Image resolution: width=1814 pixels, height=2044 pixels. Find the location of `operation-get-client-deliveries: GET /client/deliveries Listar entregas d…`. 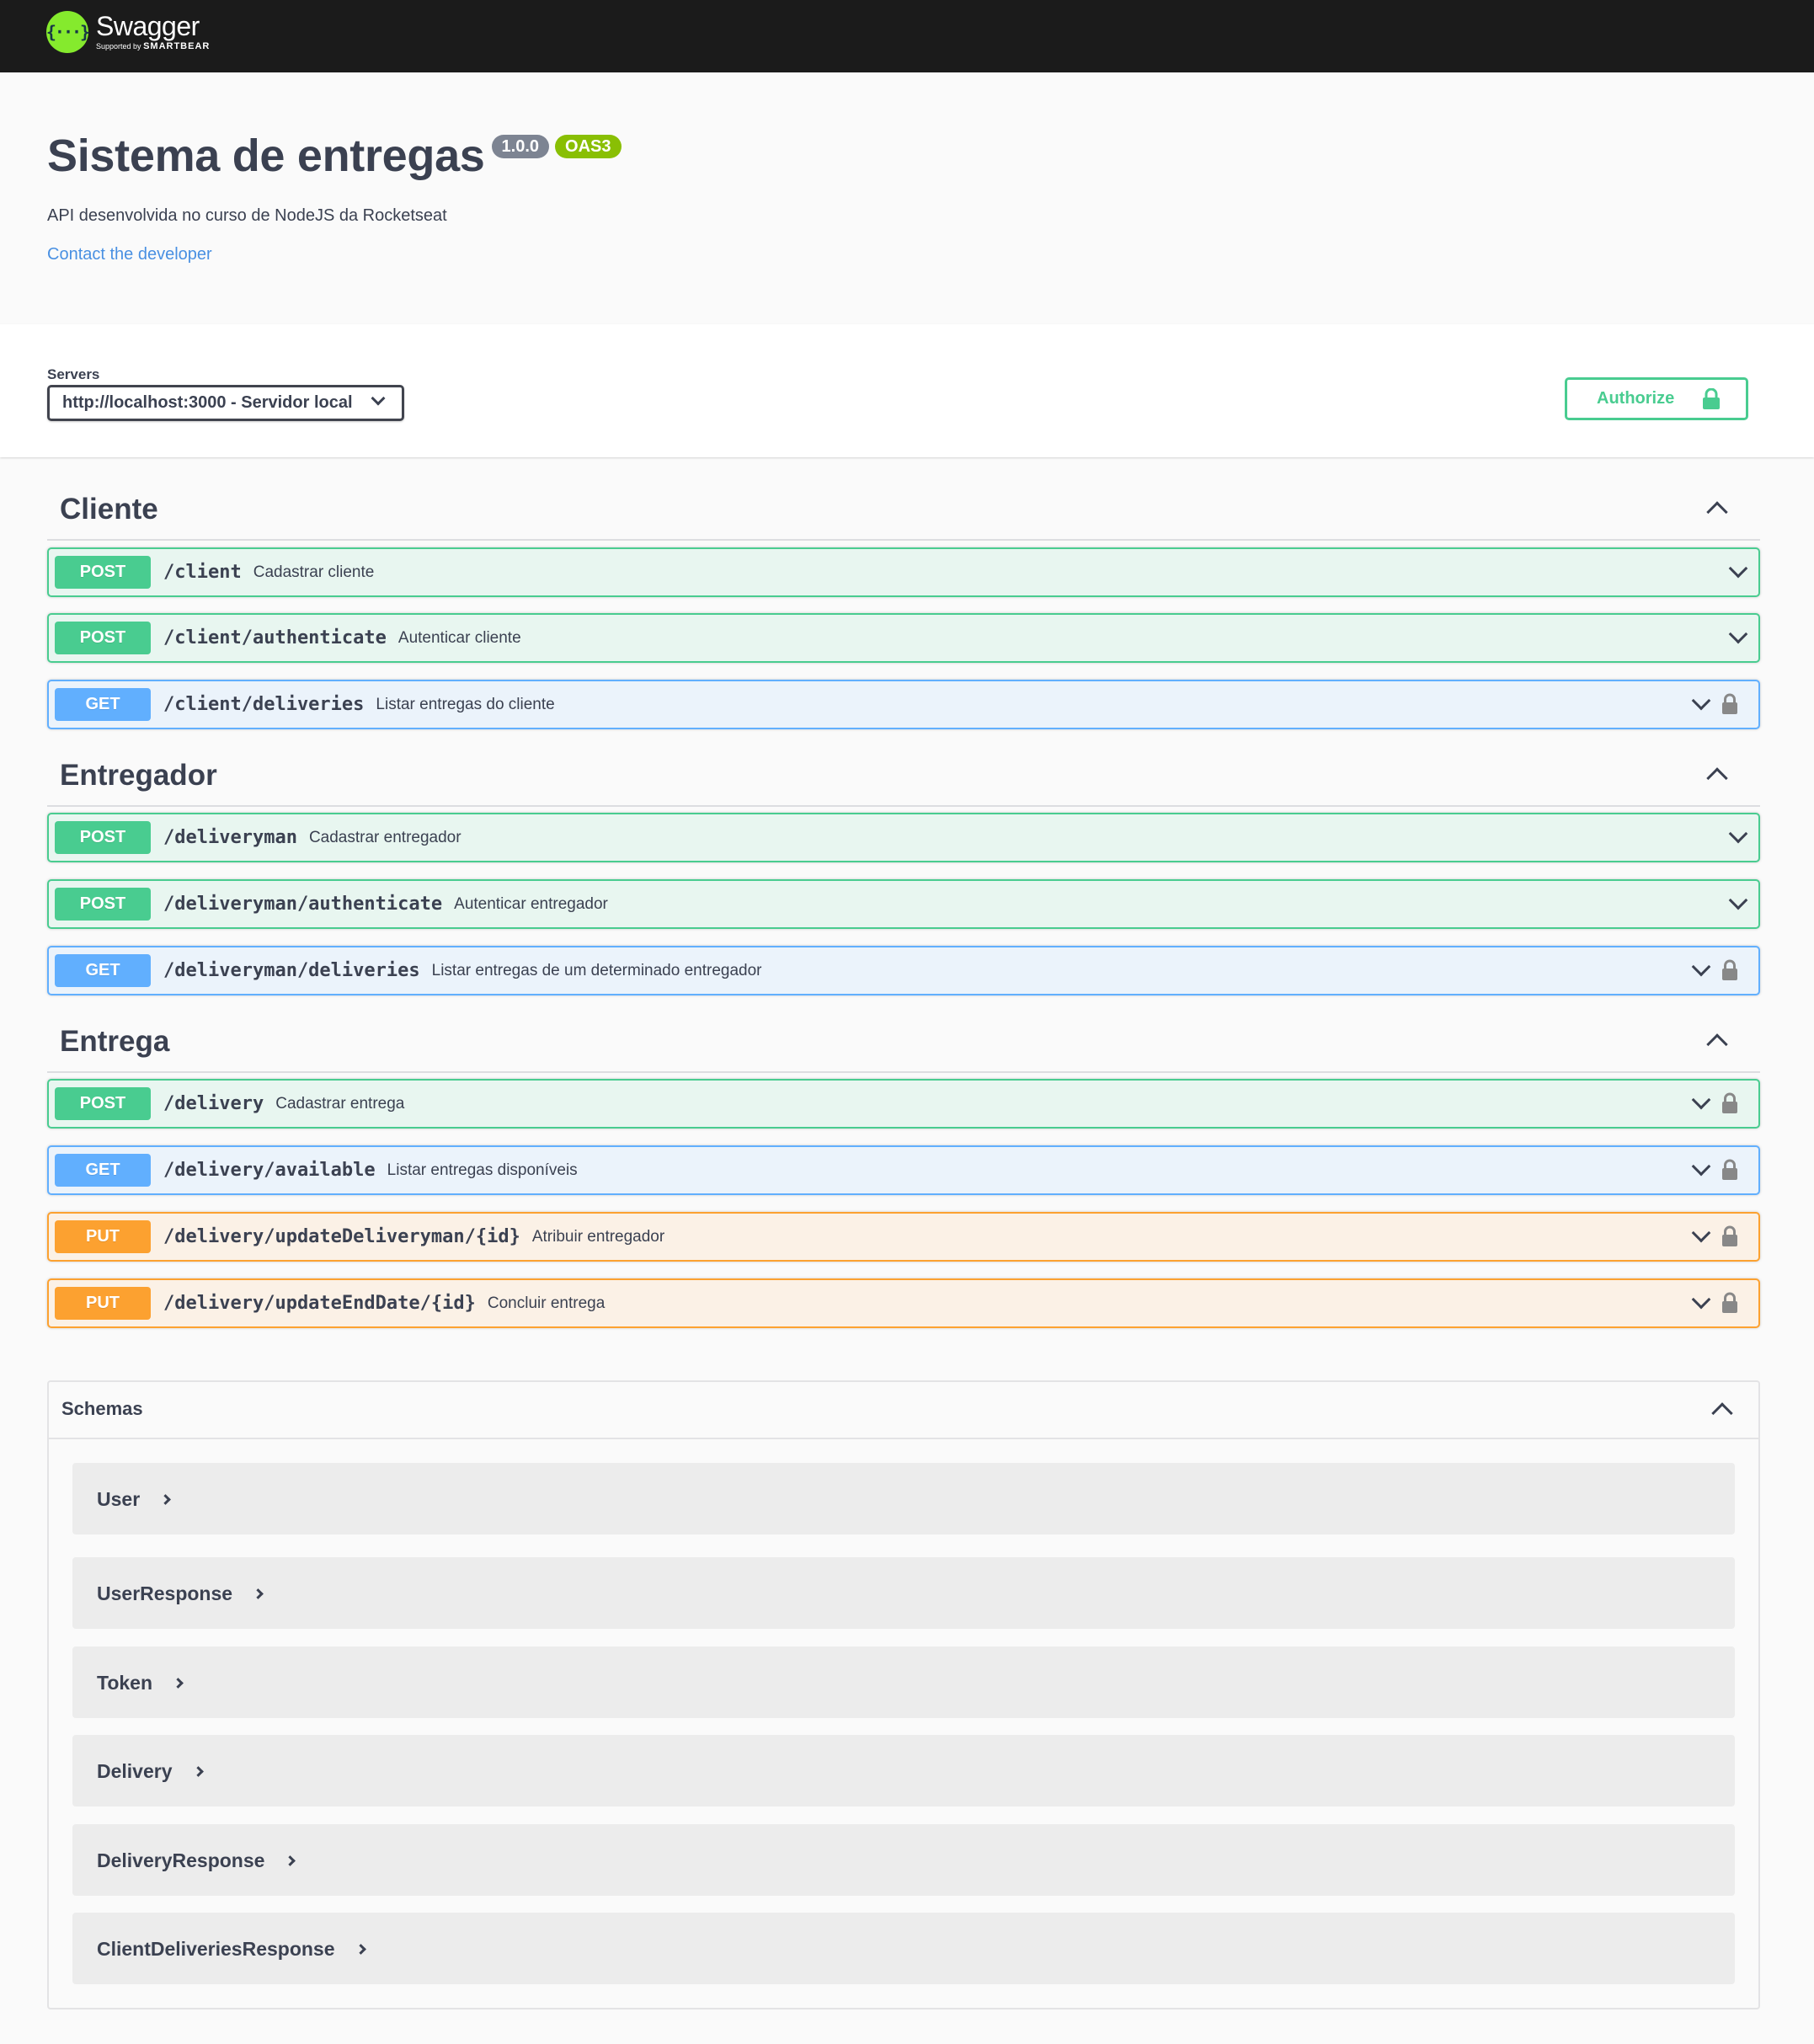

operation-get-client-deliveries: GET /client/deliveries Listar entregas d… is located at coordinates (903, 704).